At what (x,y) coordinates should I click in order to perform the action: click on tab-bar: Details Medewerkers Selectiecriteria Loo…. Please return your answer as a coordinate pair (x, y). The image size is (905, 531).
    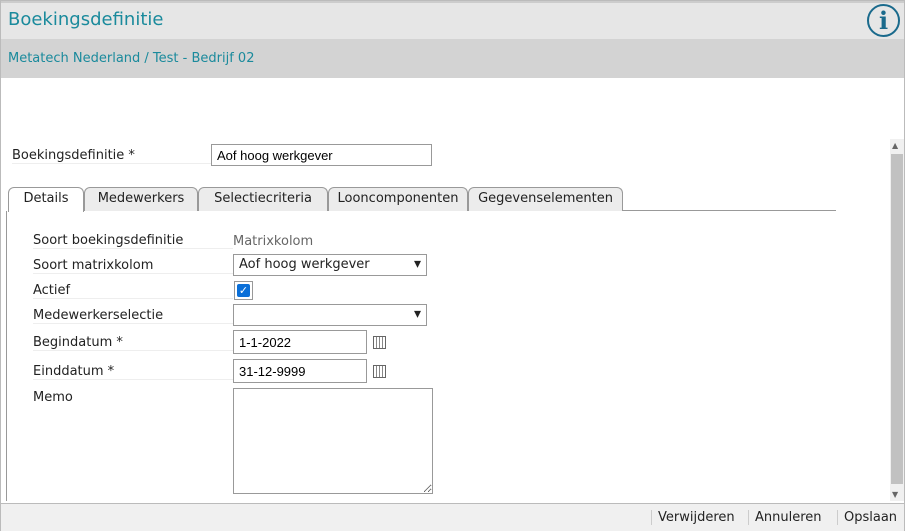
    Looking at the image, I should click on (422, 199).